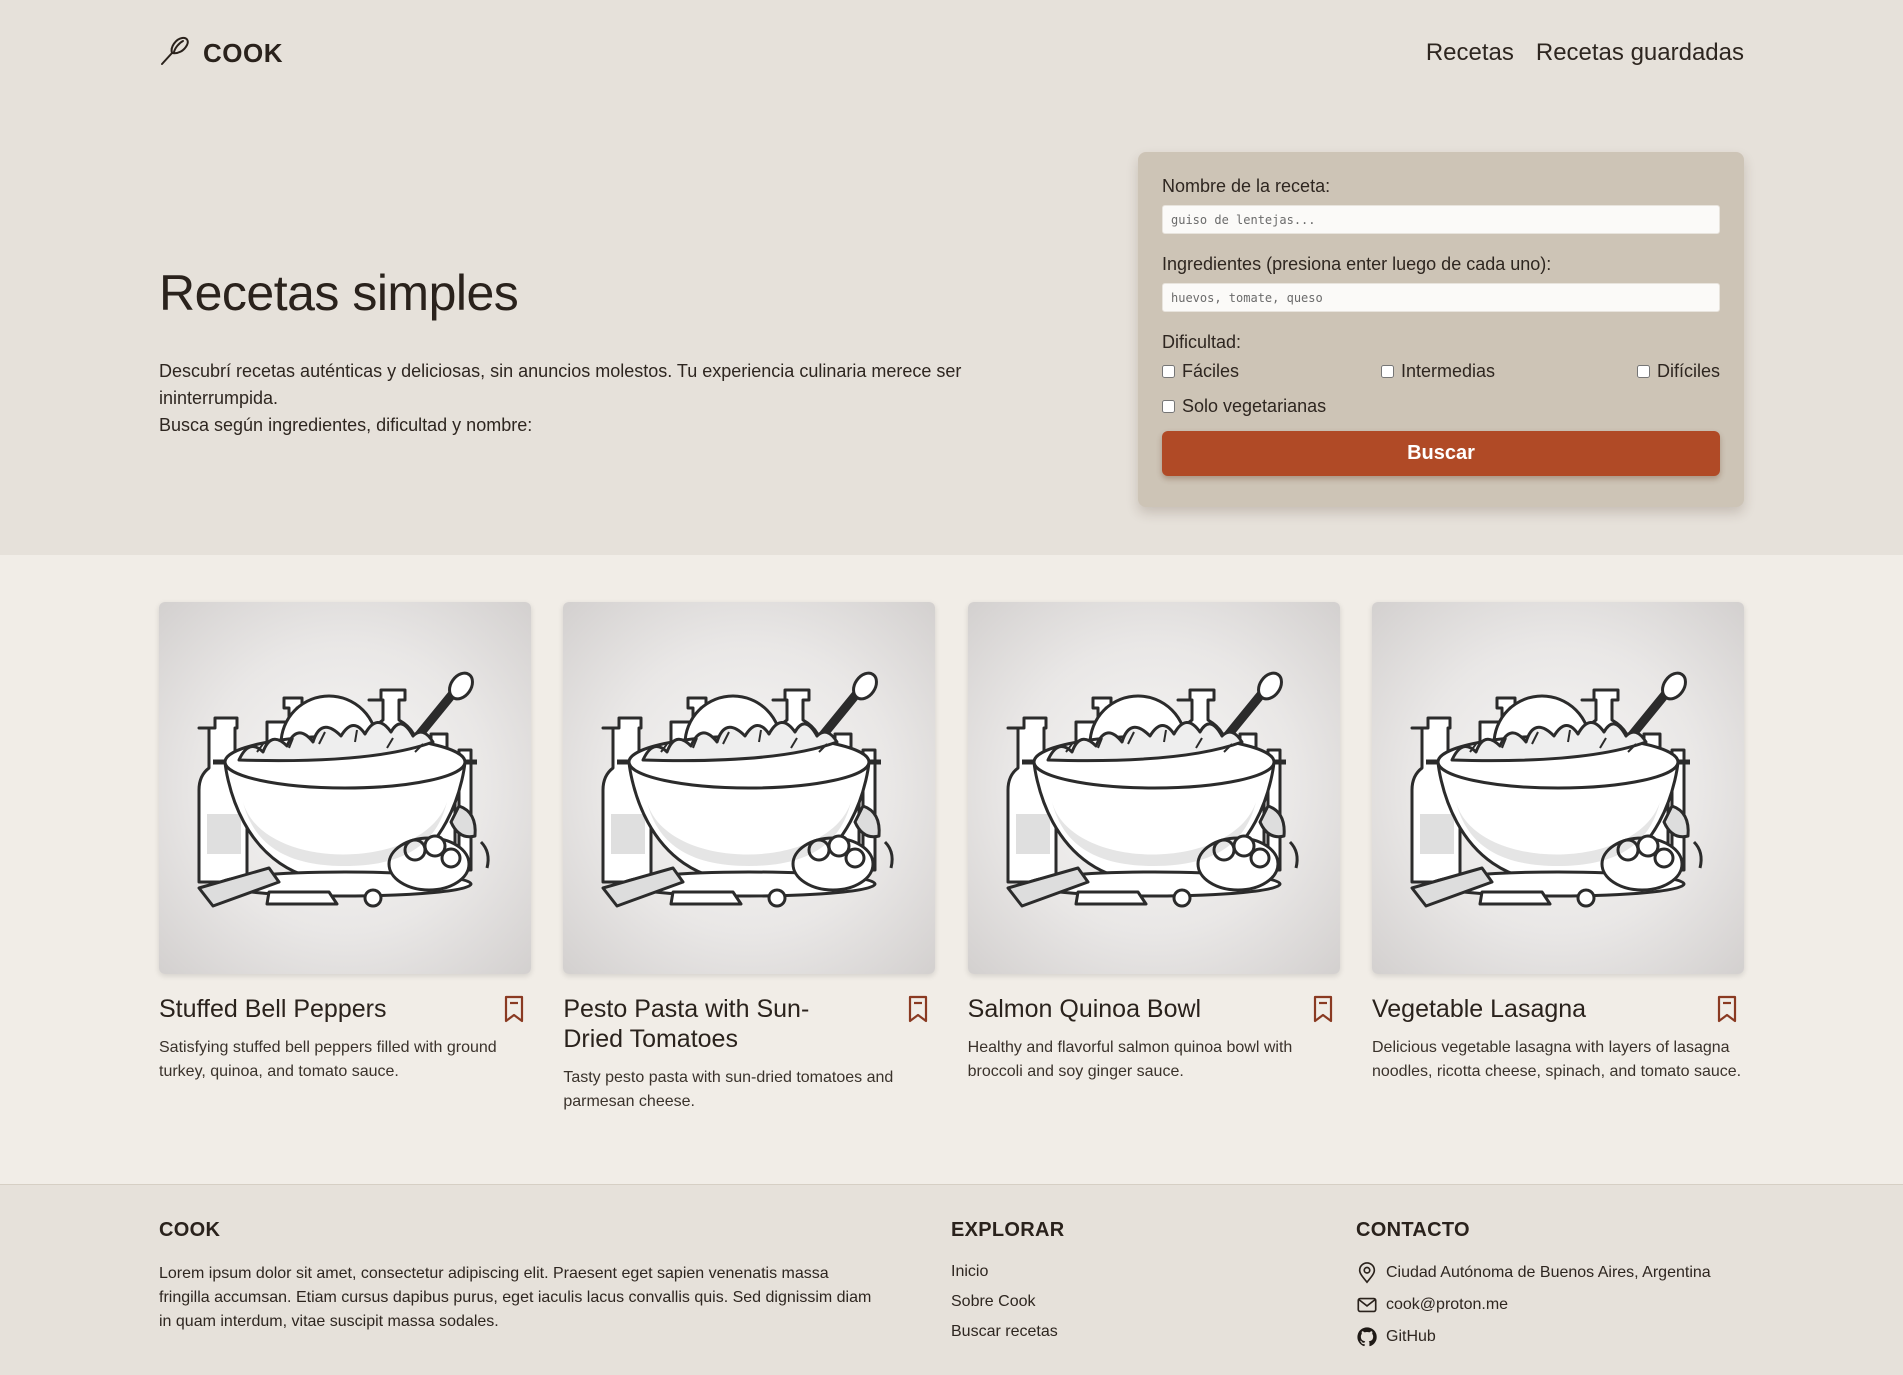 This screenshot has height=1375, width=1903. I want to click on recipe-title: Stuffed Bell Peppers, so click(309, 1009).